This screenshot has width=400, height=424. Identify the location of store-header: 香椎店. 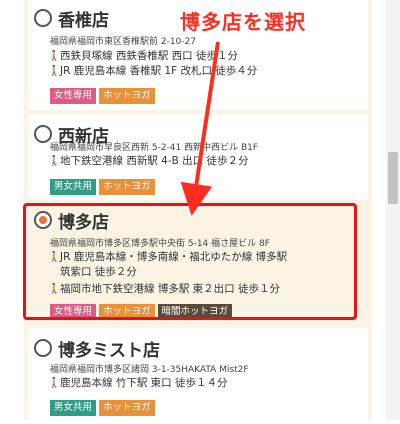
(71, 18).